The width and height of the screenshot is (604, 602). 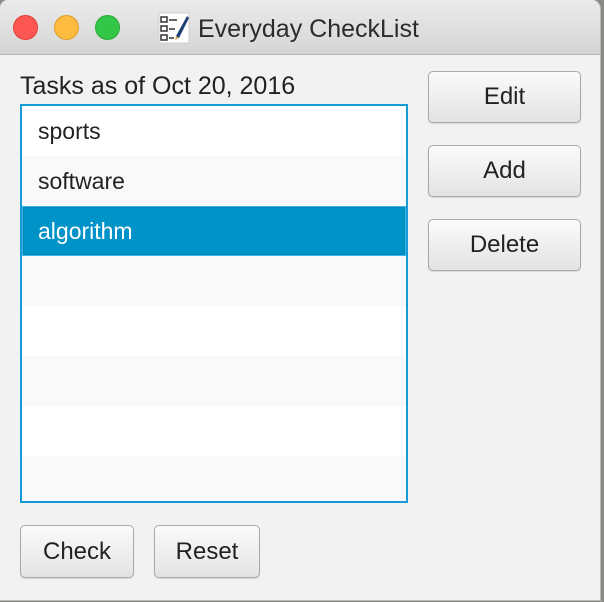 I want to click on add-button: Add, so click(x=504, y=171).